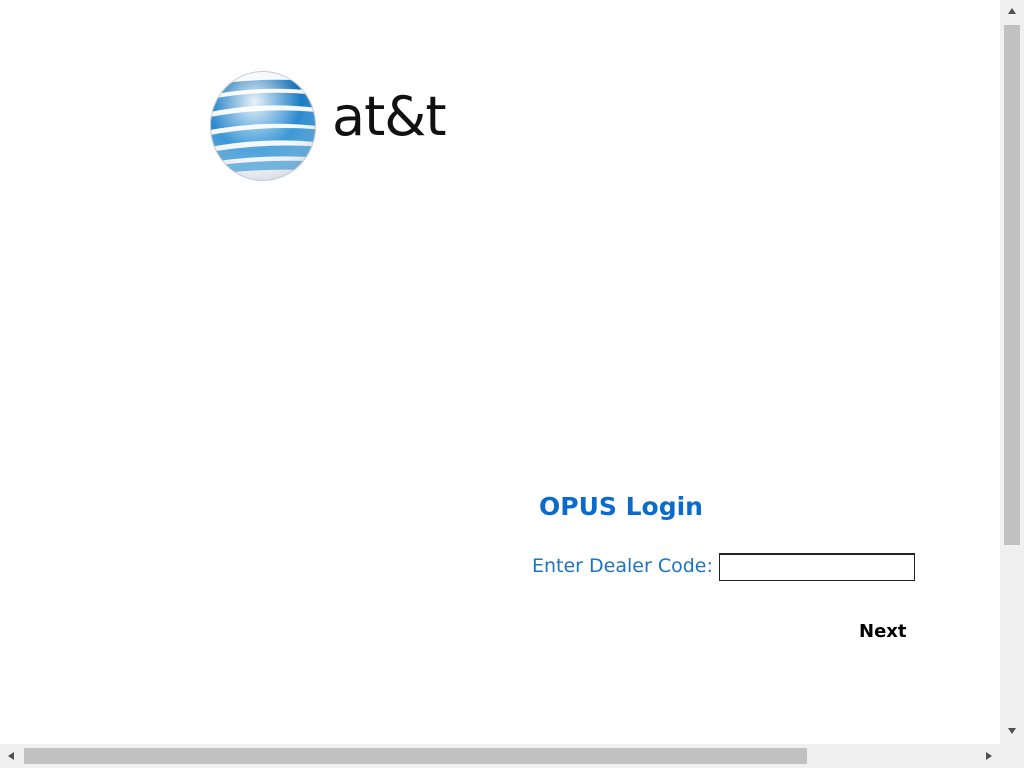 Image resolution: width=1024 pixels, height=772 pixels. What do you see at coordinates (330, 127) in the screenshot?
I see `att-logo: at&t` at bounding box center [330, 127].